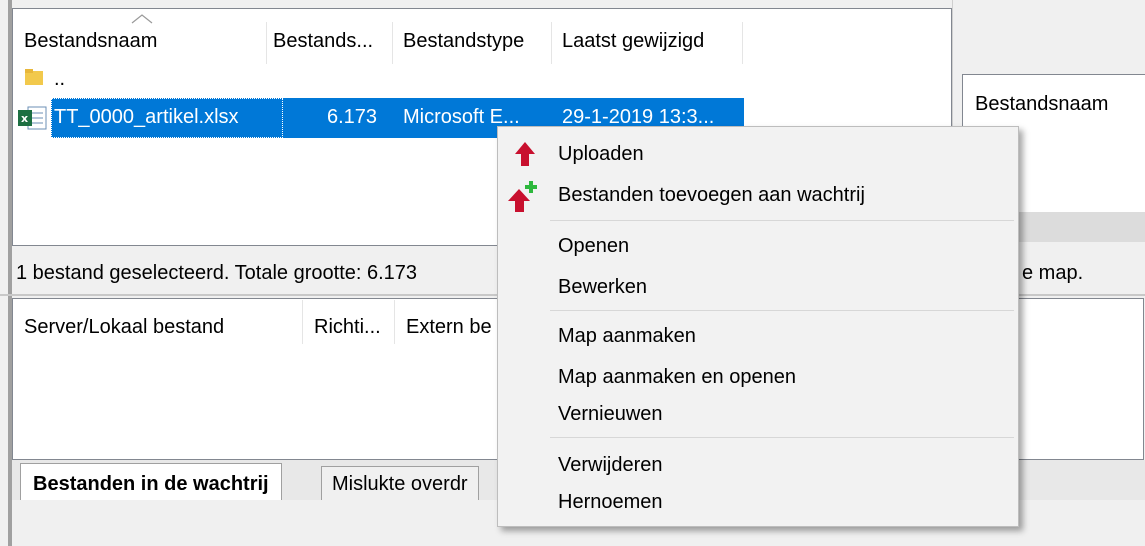 This screenshot has height=546, width=1145. What do you see at coordinates (400, 483) in the screenshot?
I see `tab-failed-transfers: Mislukte overdr` at bounding box center [400, 483].